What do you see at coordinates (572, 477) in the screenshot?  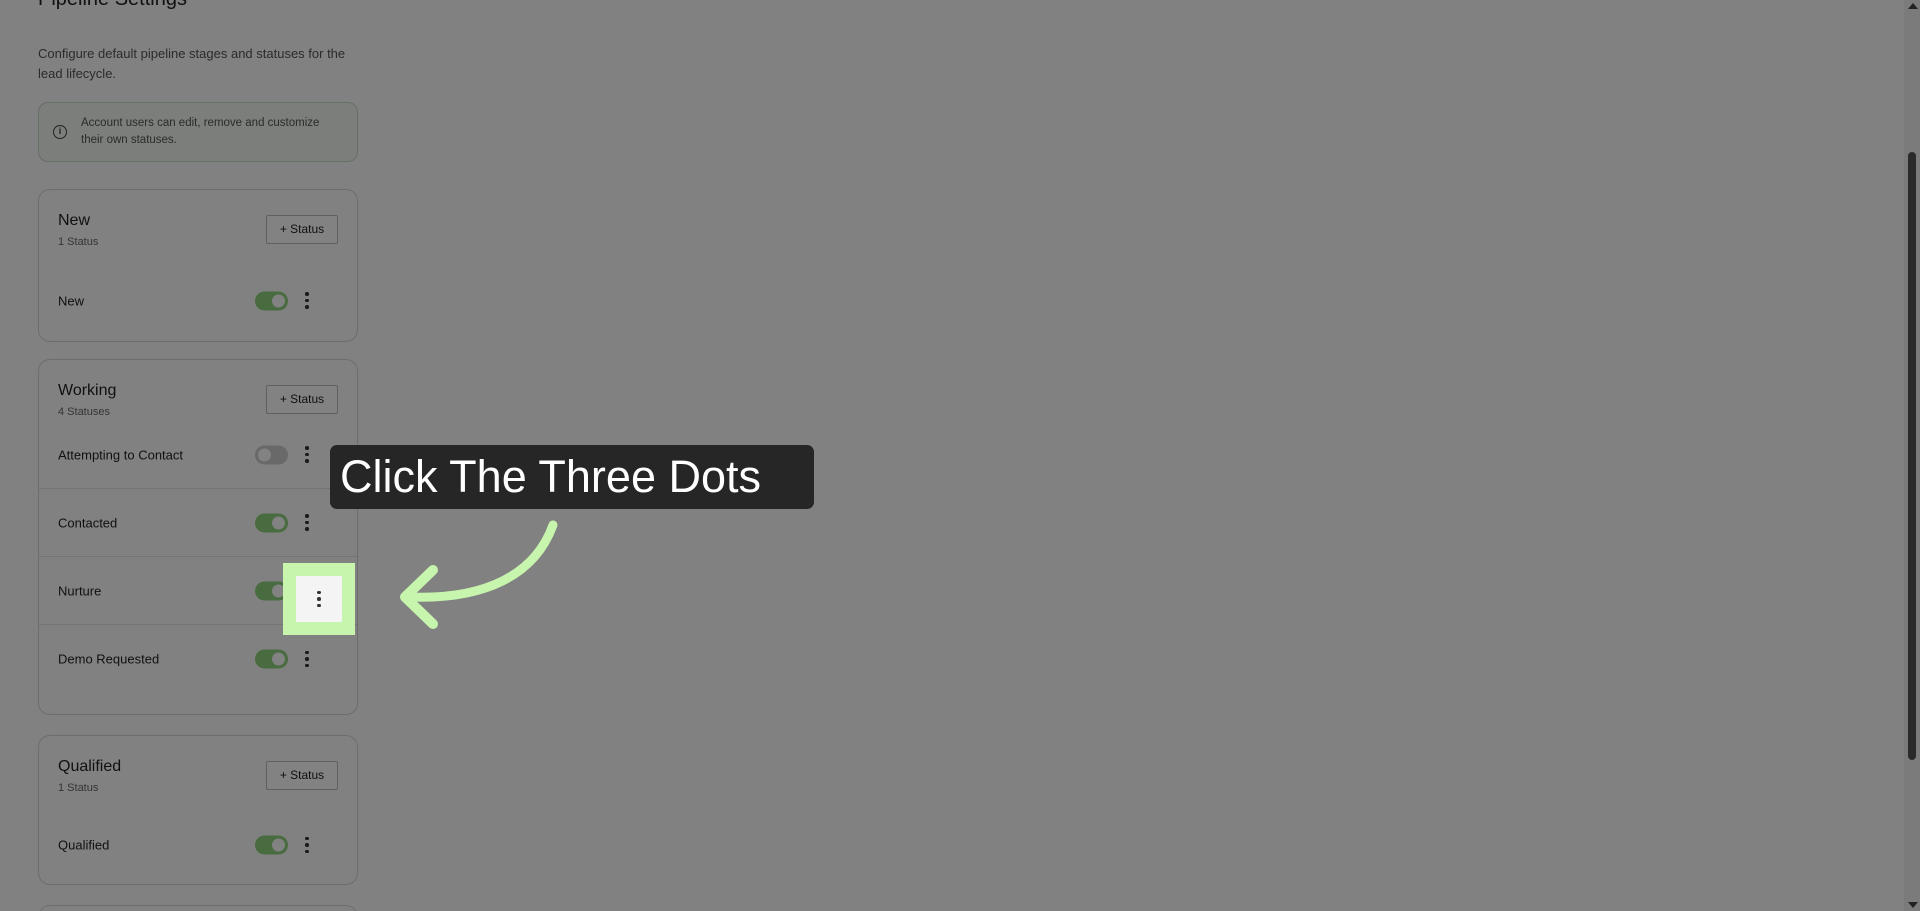 I see `tutorial-callout: Click The Three Dots` at bounding box center [572, 477].